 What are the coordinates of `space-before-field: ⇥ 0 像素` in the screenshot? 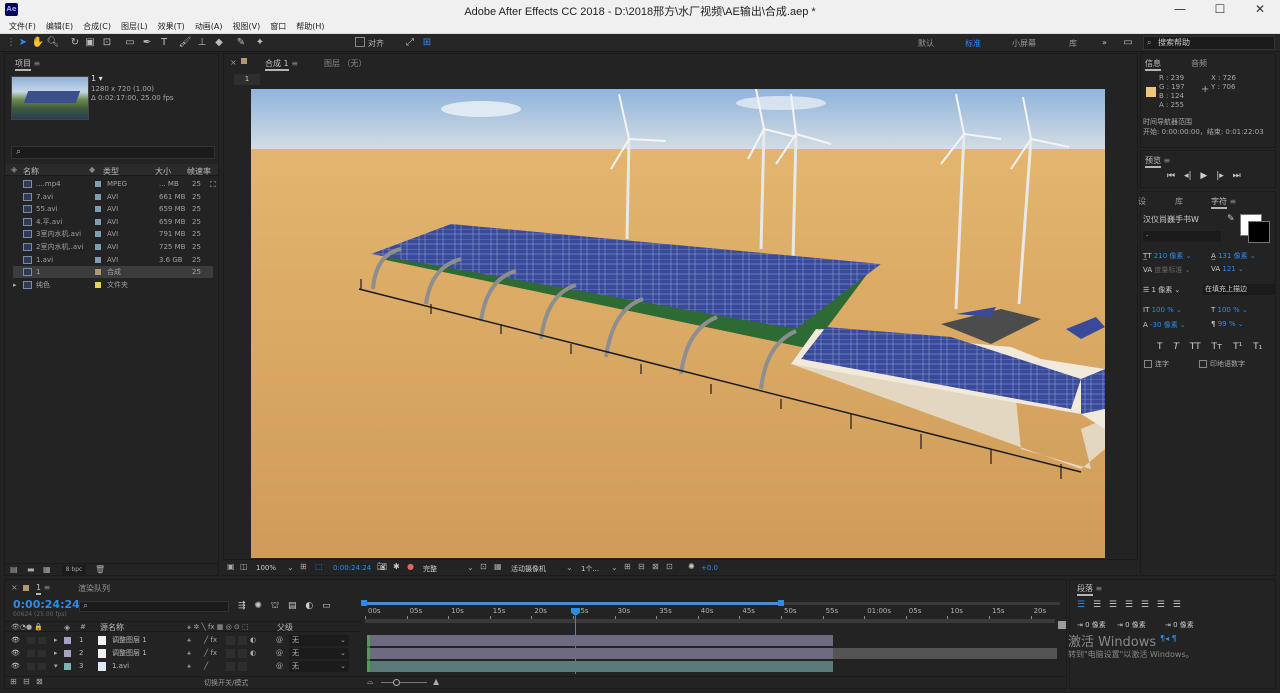 It's located at (1179, 625).